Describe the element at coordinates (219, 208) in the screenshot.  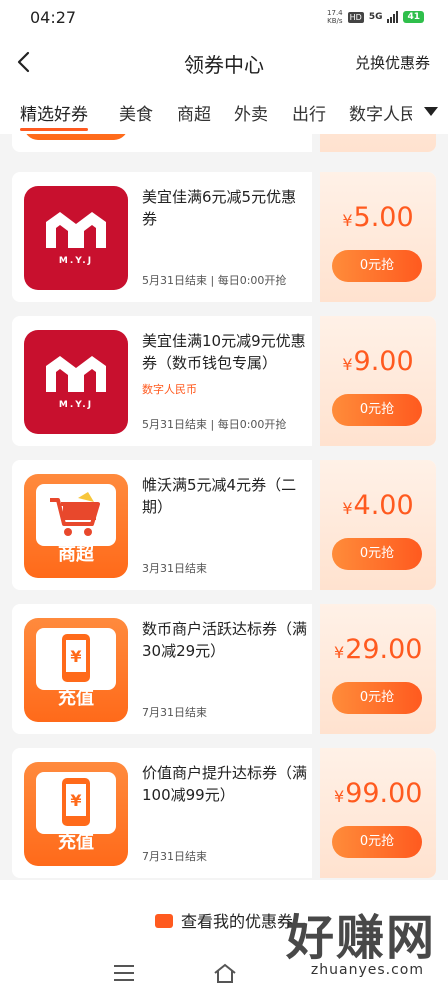
I see `coupon-title: 美宜佳满6元减5元优惠券` at that location.